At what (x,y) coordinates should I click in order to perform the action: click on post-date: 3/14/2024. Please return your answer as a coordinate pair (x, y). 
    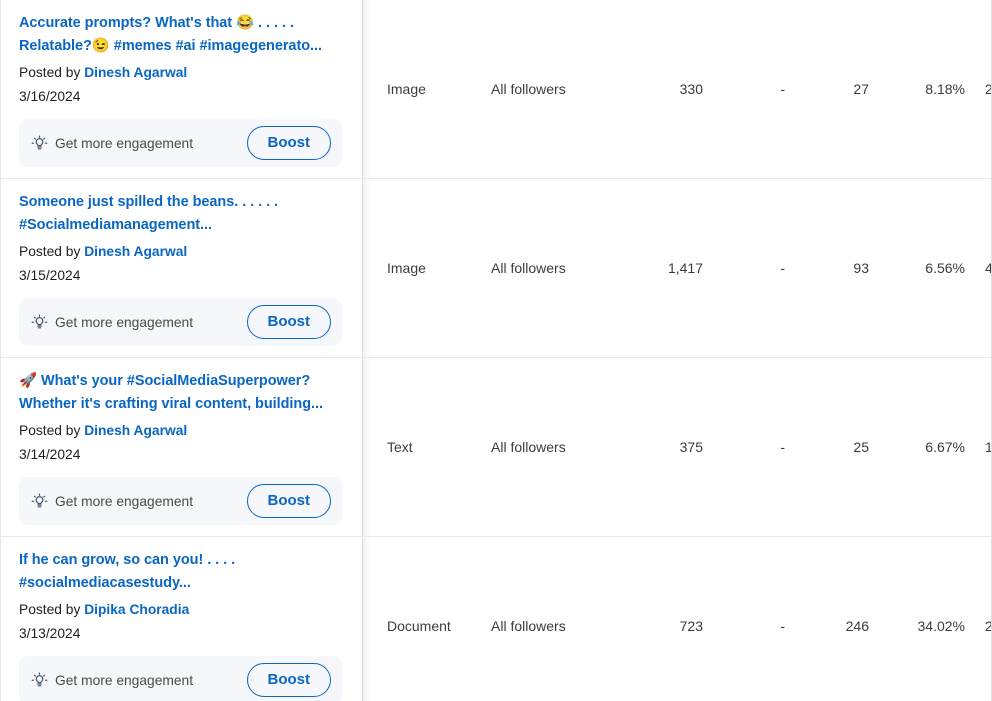
    Looking at the image, I should click on (50, 454).